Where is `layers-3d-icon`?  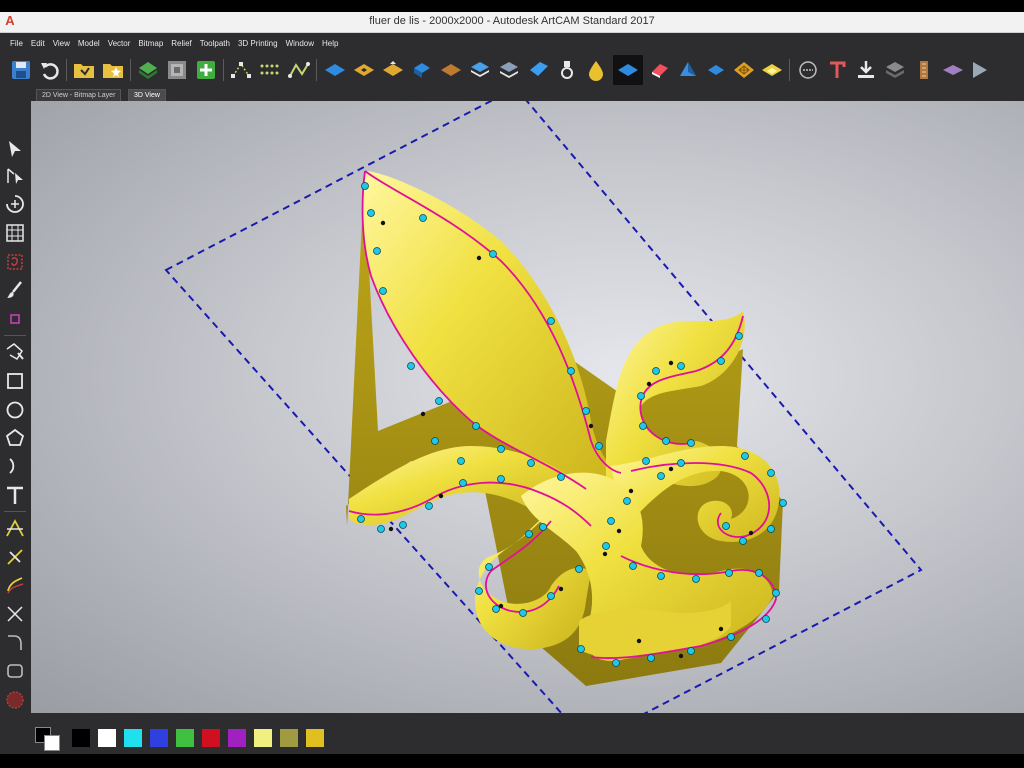
layers-3d-icon is located at coordinates (895, 70).